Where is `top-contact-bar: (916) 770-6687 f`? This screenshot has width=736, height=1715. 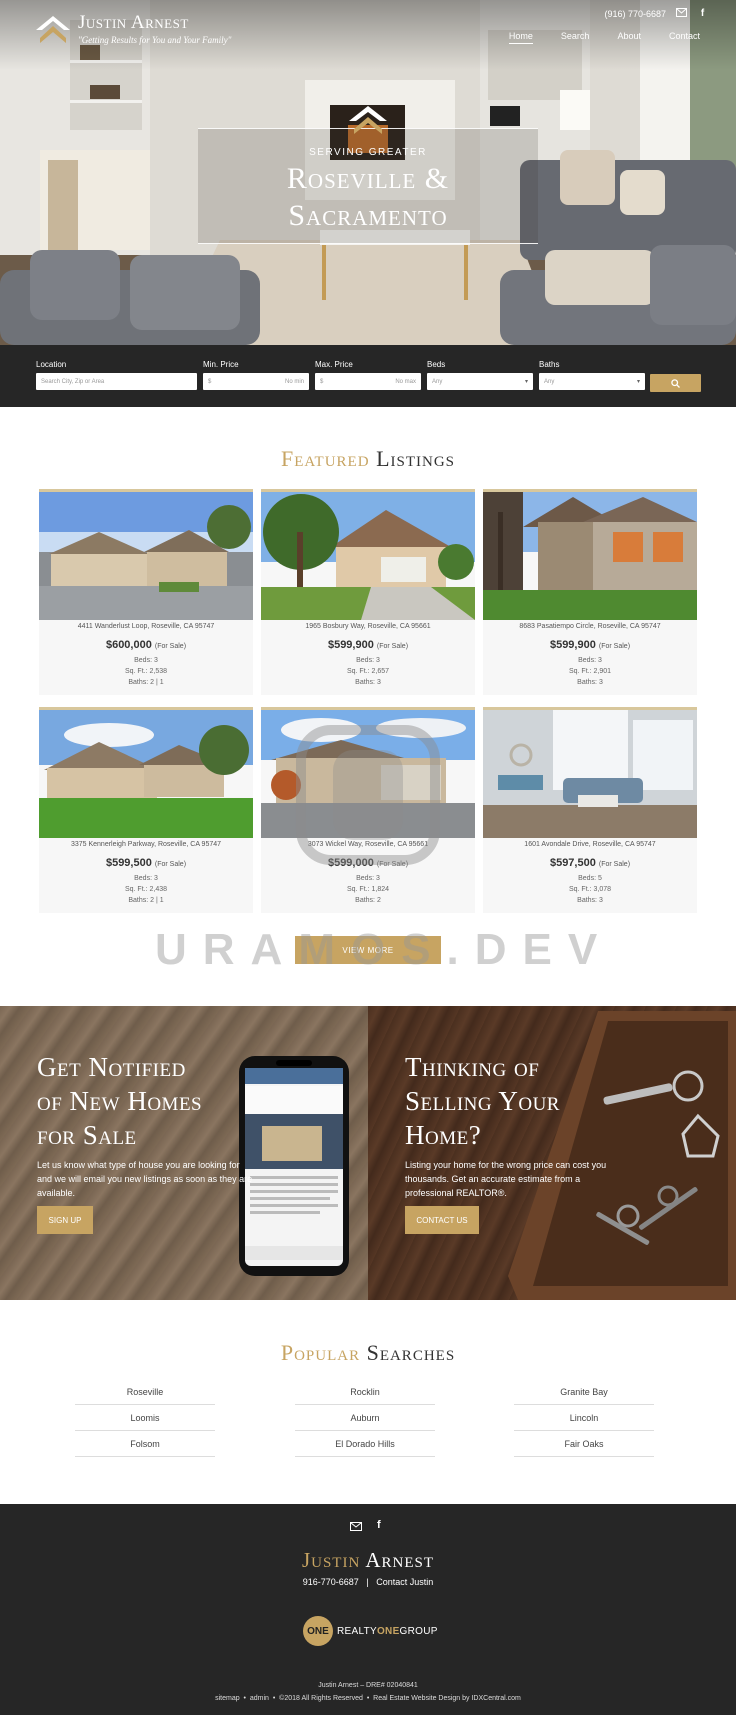 top-contact-bar: (916) 770-6687 f is located at coordinates (656, 13).